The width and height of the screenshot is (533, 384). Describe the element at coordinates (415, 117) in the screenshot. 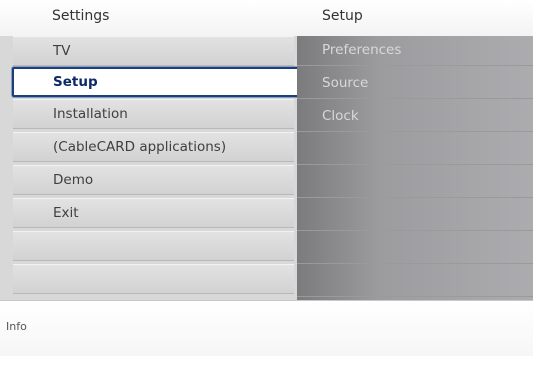

I see `submenu-item-clock: Clock` at that location.